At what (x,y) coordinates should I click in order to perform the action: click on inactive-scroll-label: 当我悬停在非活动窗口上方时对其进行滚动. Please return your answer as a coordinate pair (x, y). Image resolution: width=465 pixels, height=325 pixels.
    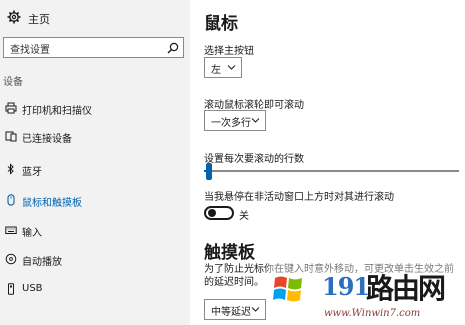
    Looking at the image, I should click on (299, 197).